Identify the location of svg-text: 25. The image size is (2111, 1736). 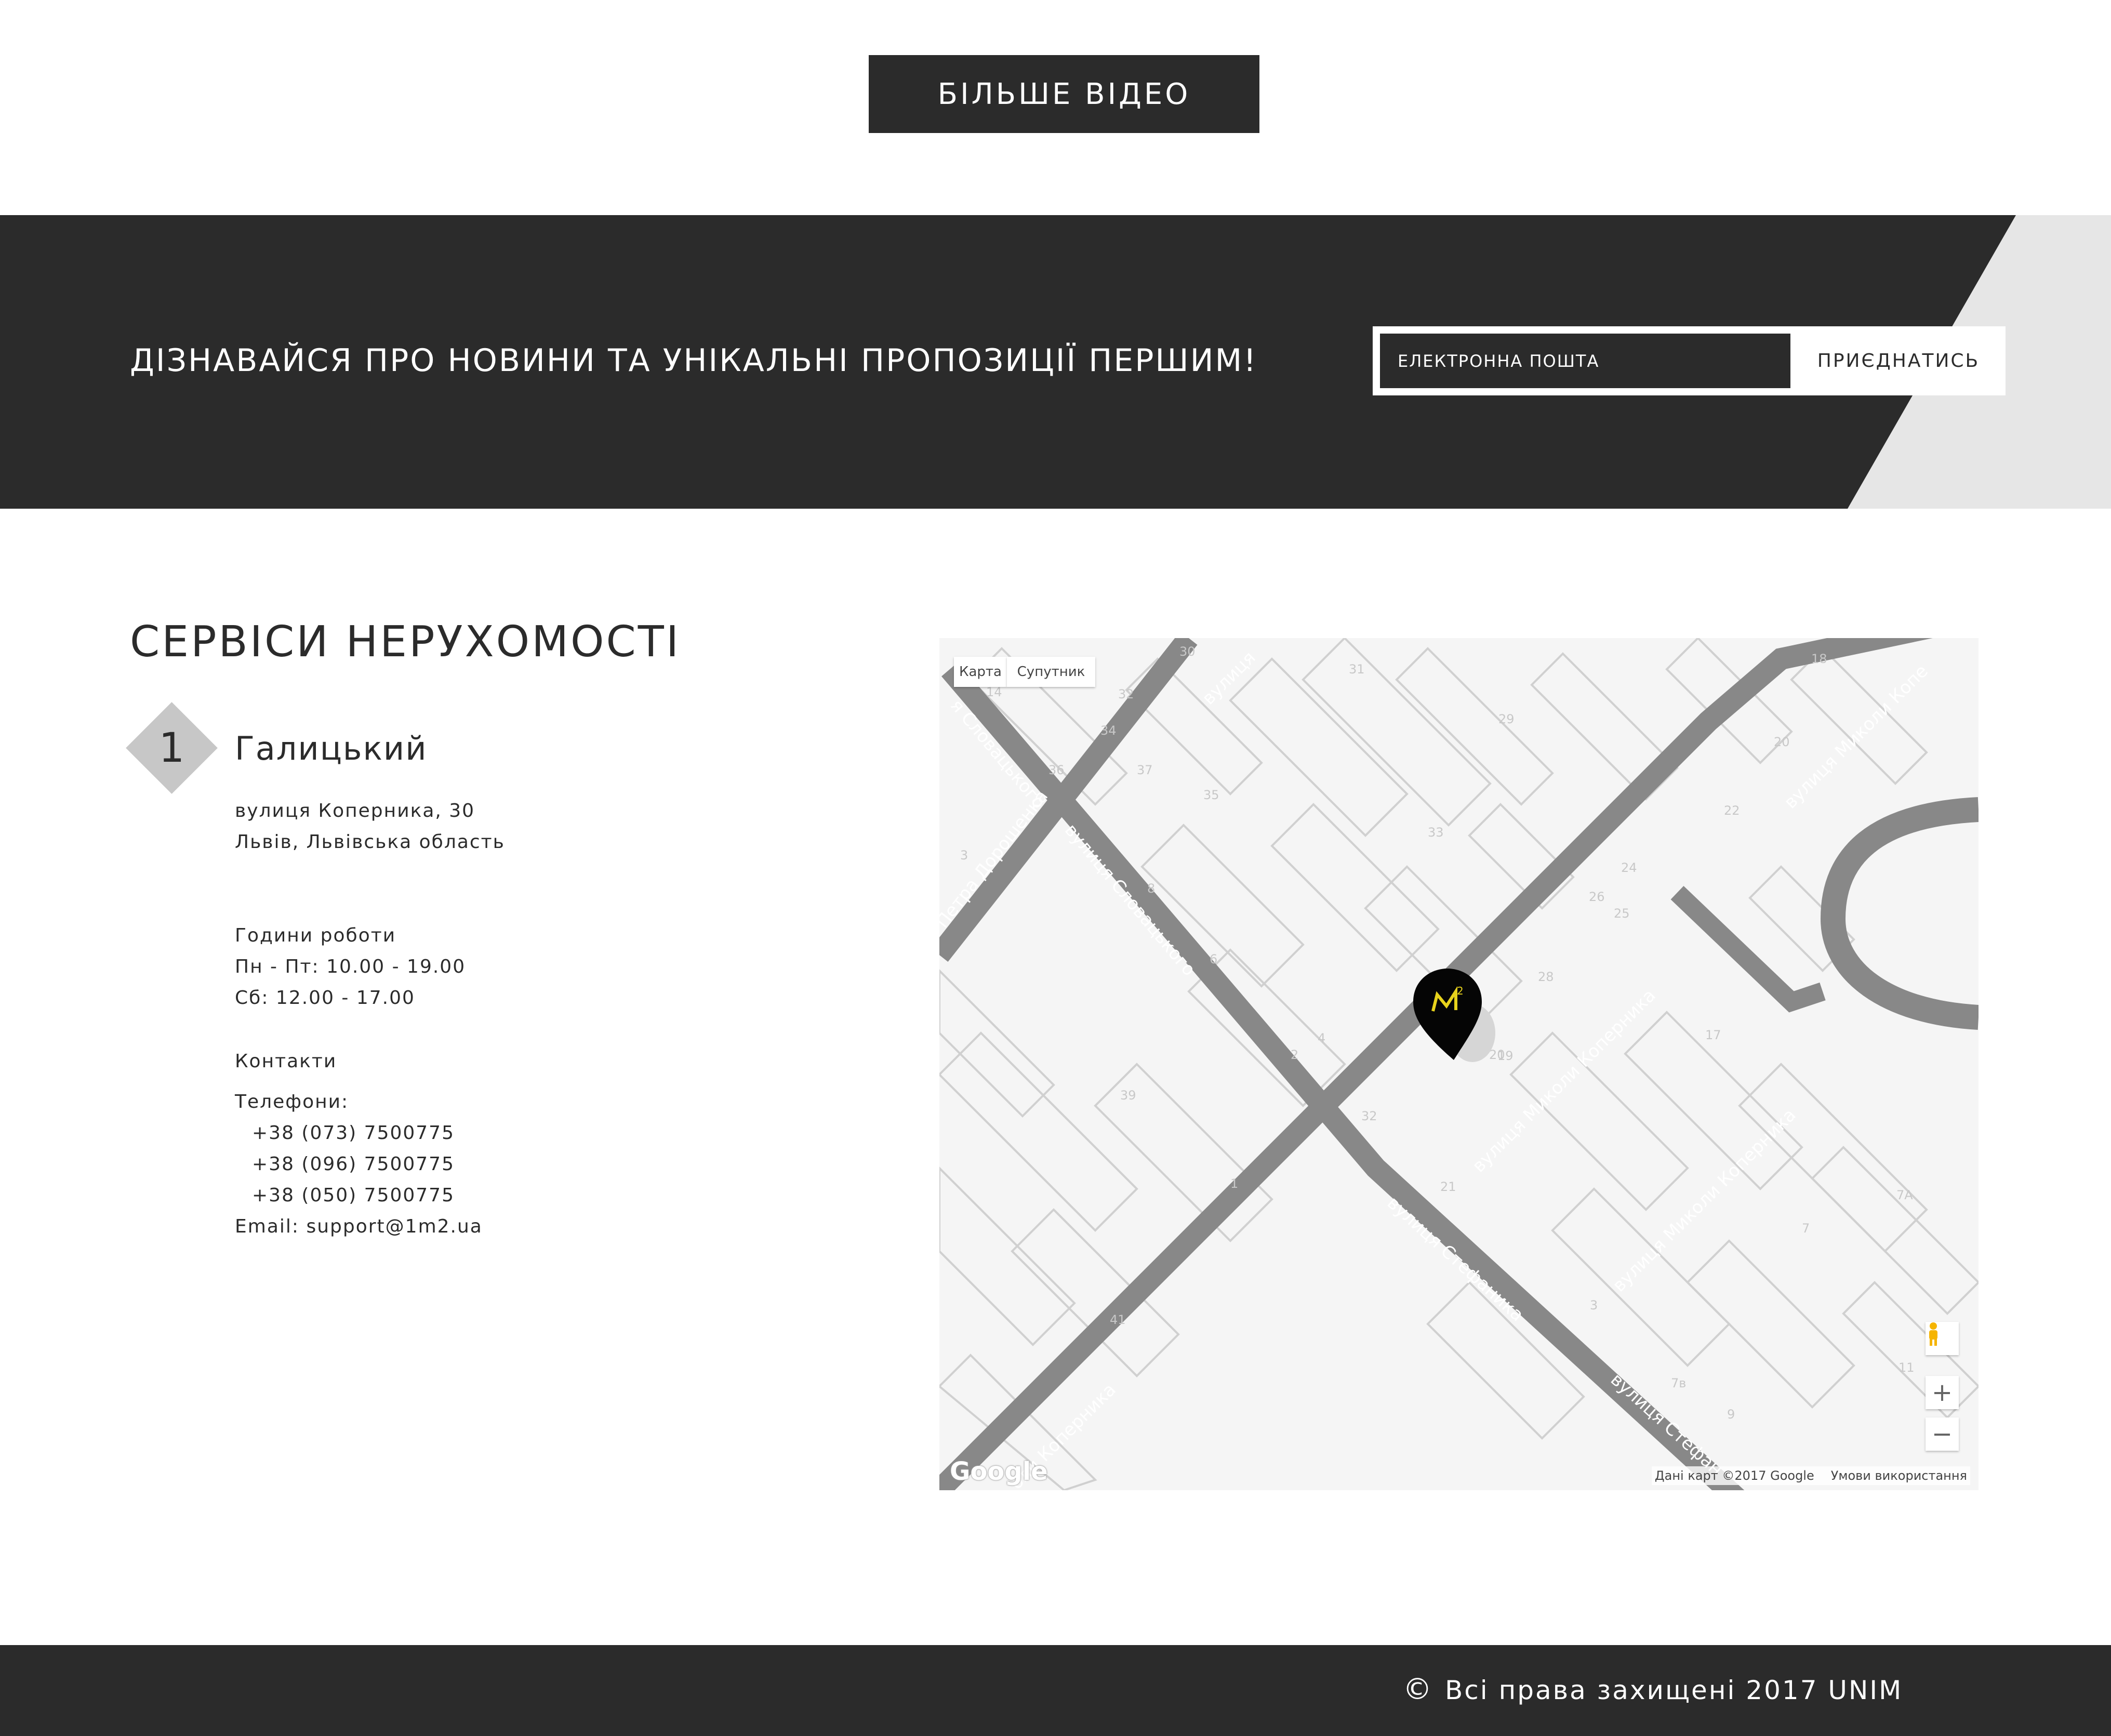
(1622, 913).